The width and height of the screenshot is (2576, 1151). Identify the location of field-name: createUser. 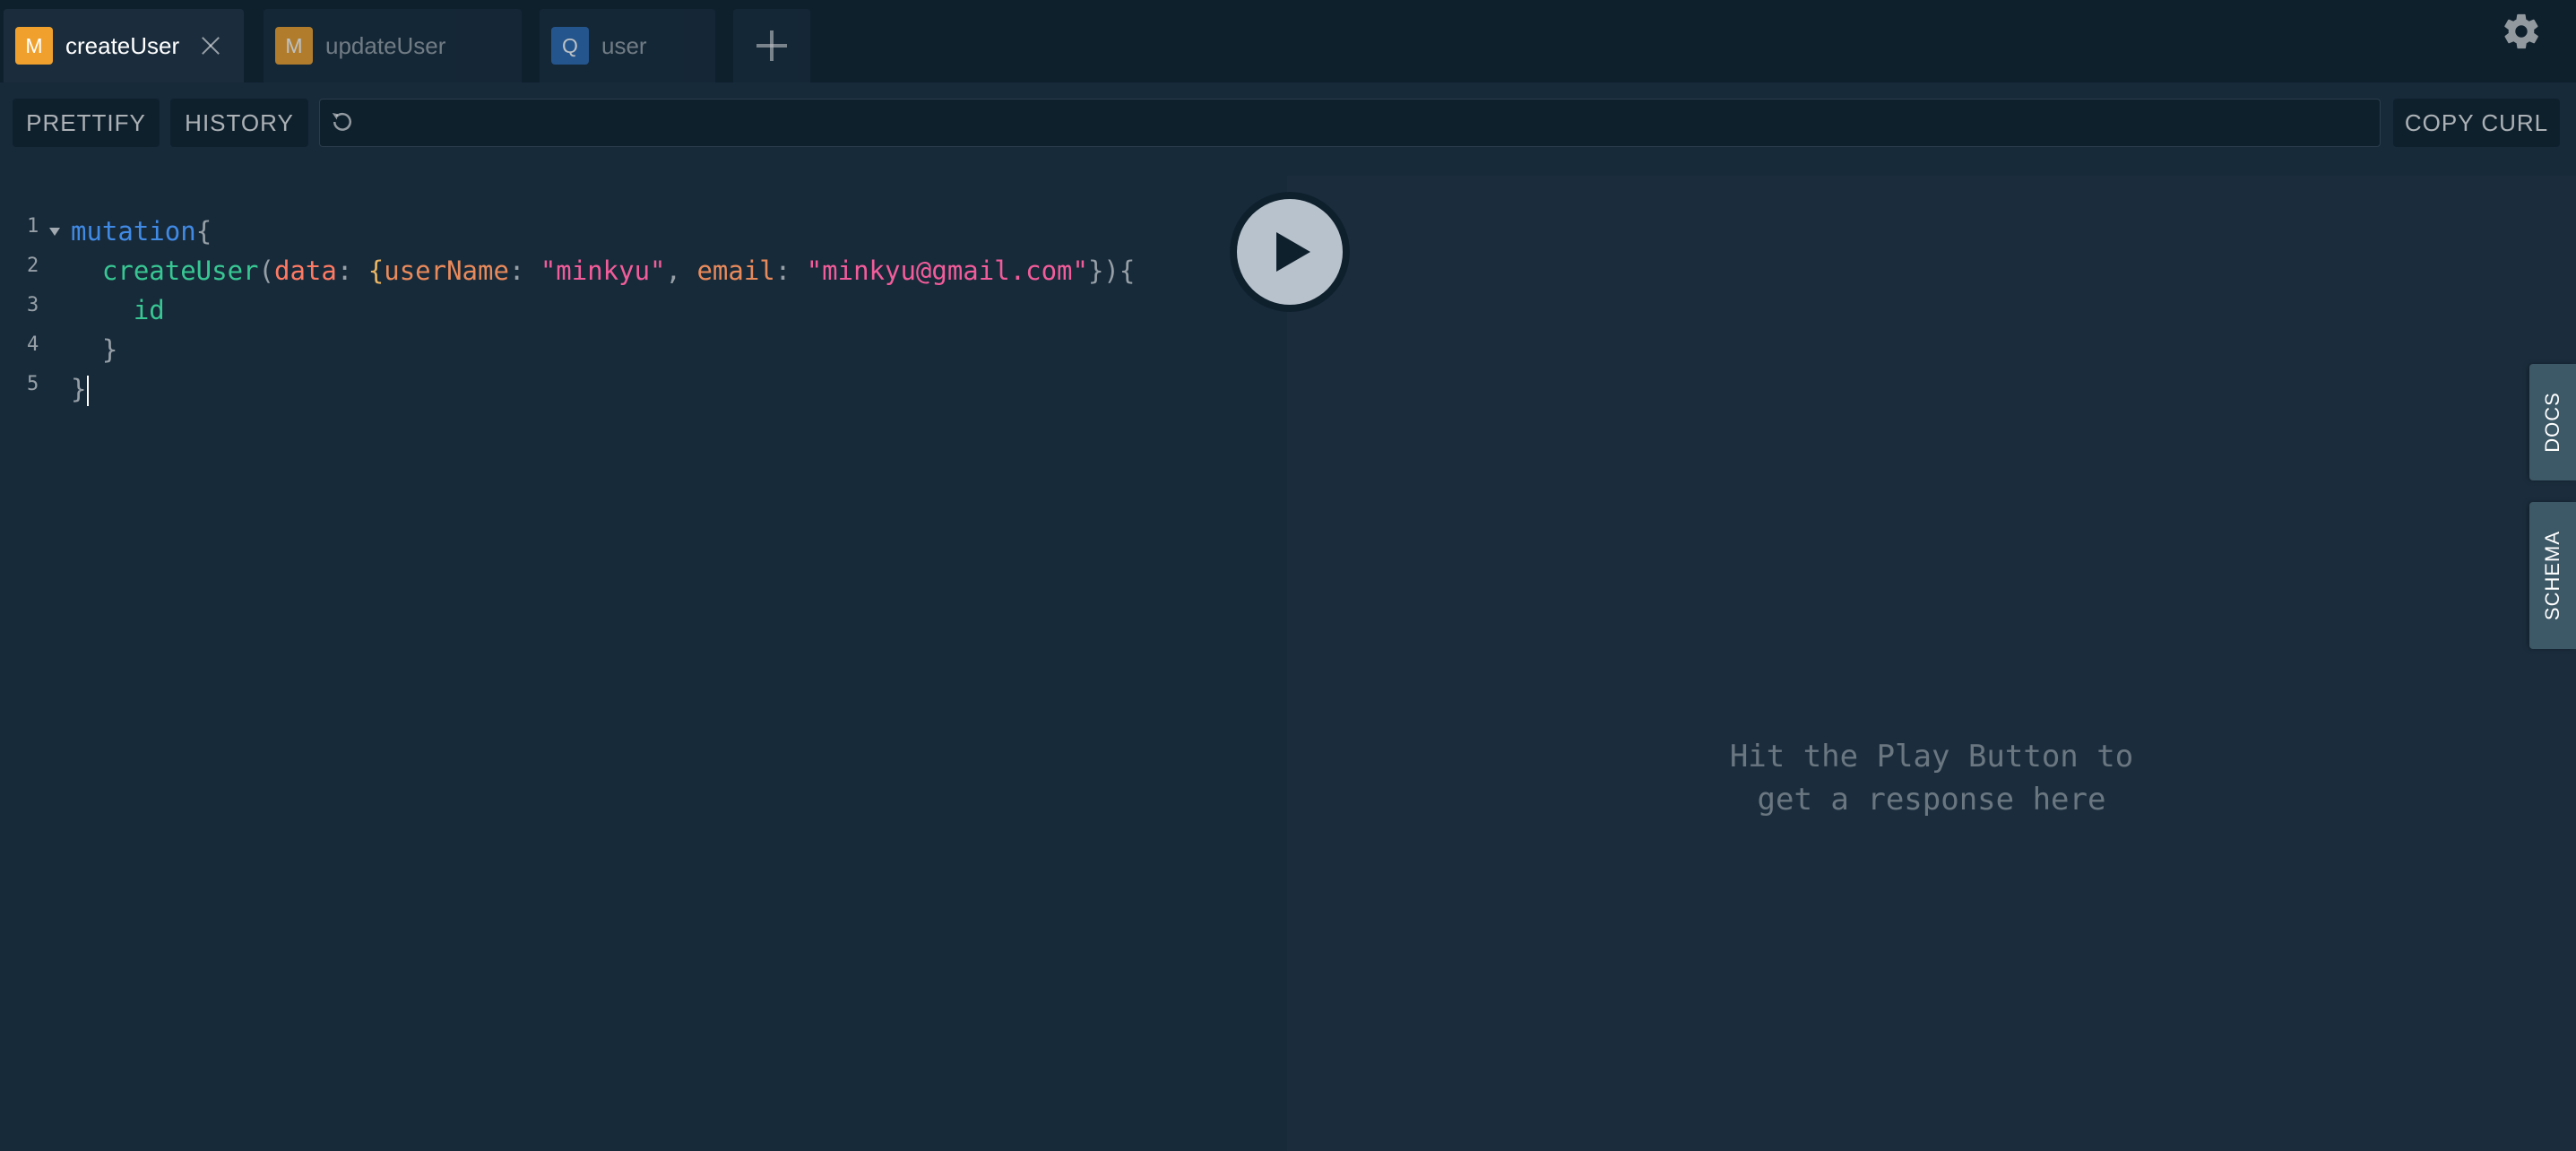
(180, 270).